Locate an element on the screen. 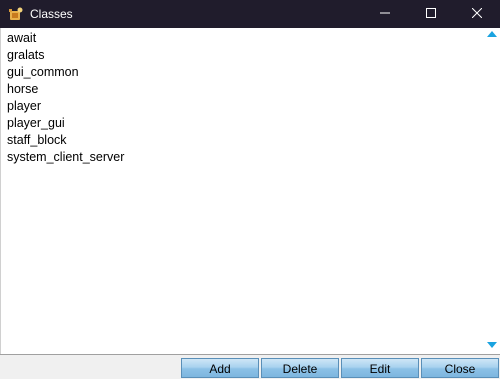 The height and width of the screenshot is (379, 500). vertical-scrollbar is located at coordinates (492, 191).